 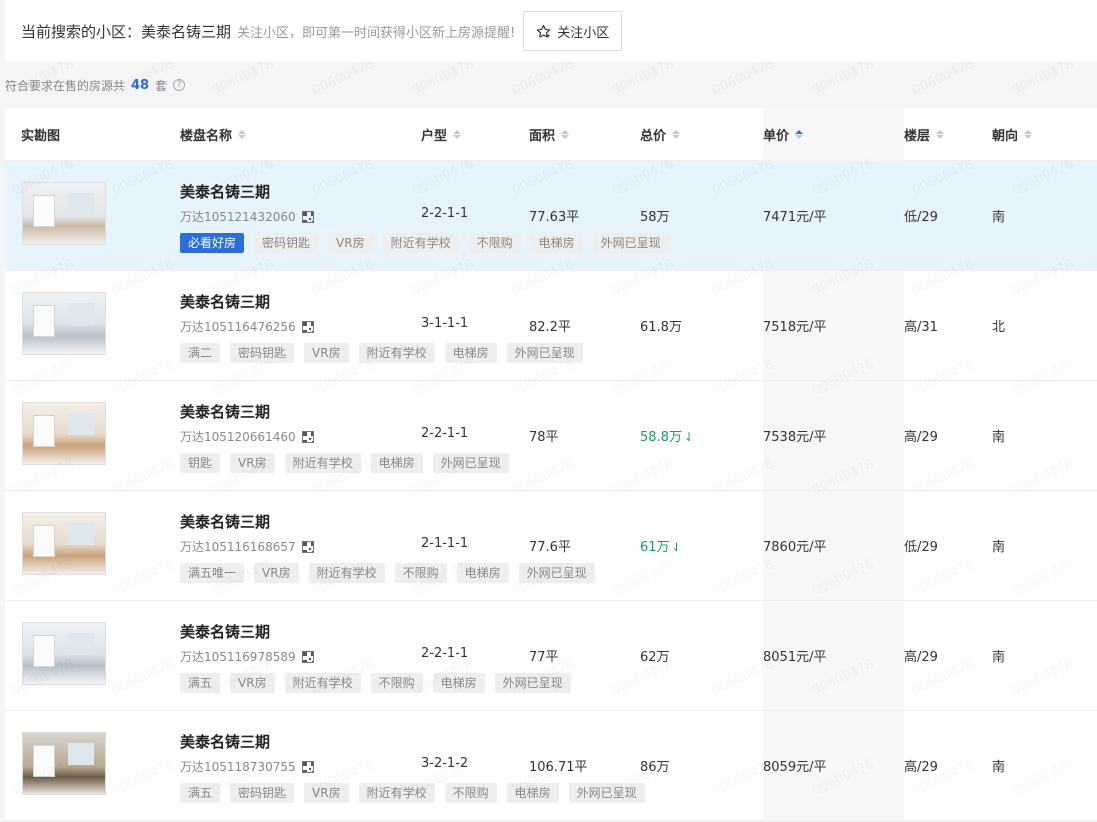 I want to click on listing-area: 78平, so click(x=544, y=437).